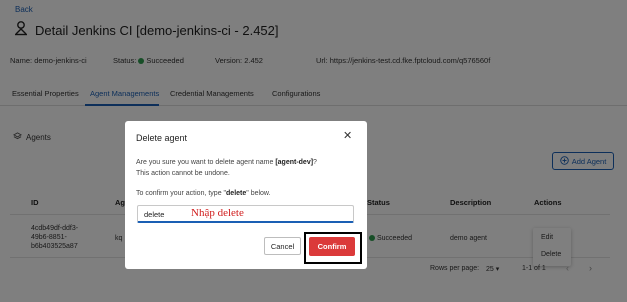 This screenshot has height=302, width=627. Describe the element at coordinates (154, 214) in the screenshot. I see `confirm-input-value: delete` at that location.